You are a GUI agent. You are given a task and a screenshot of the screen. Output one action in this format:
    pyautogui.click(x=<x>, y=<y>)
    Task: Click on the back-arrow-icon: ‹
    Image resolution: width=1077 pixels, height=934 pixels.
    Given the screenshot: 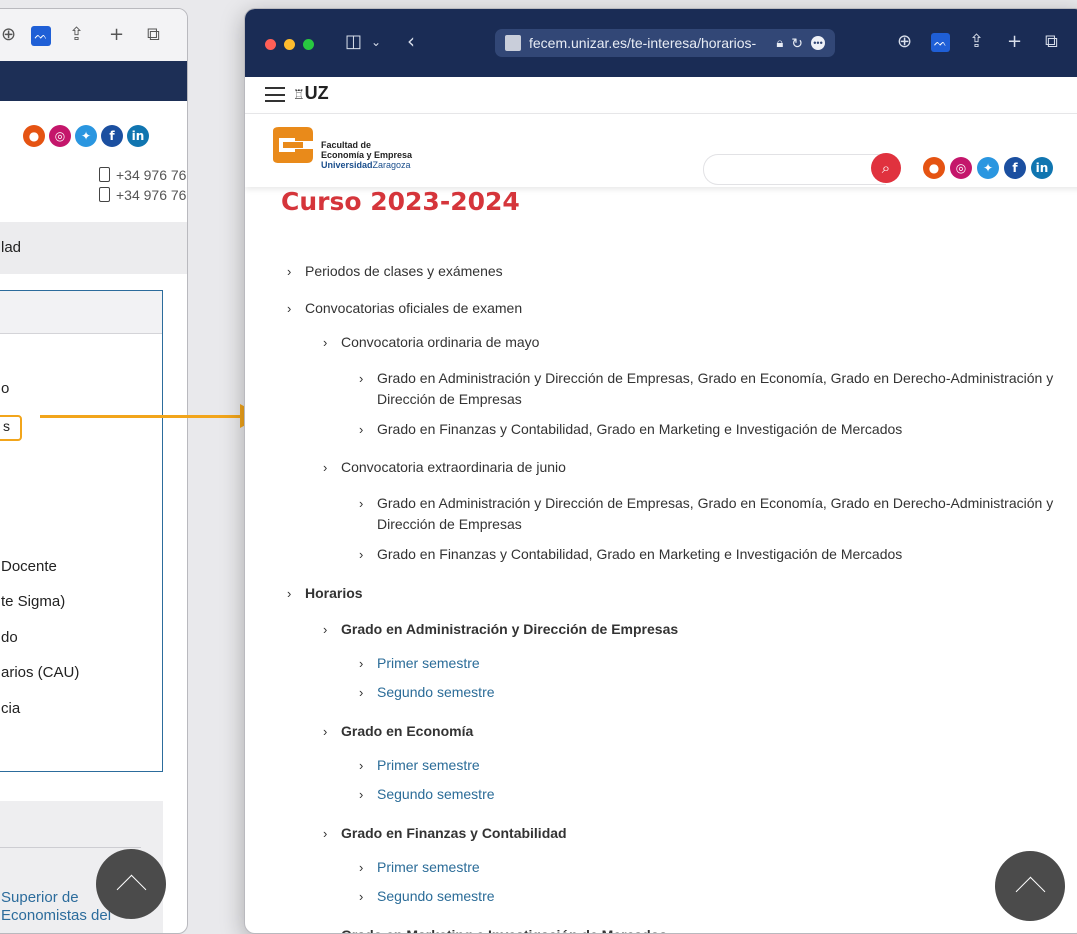 What is the action you would take?
    pyautogui.click(x=411, y=41)
    